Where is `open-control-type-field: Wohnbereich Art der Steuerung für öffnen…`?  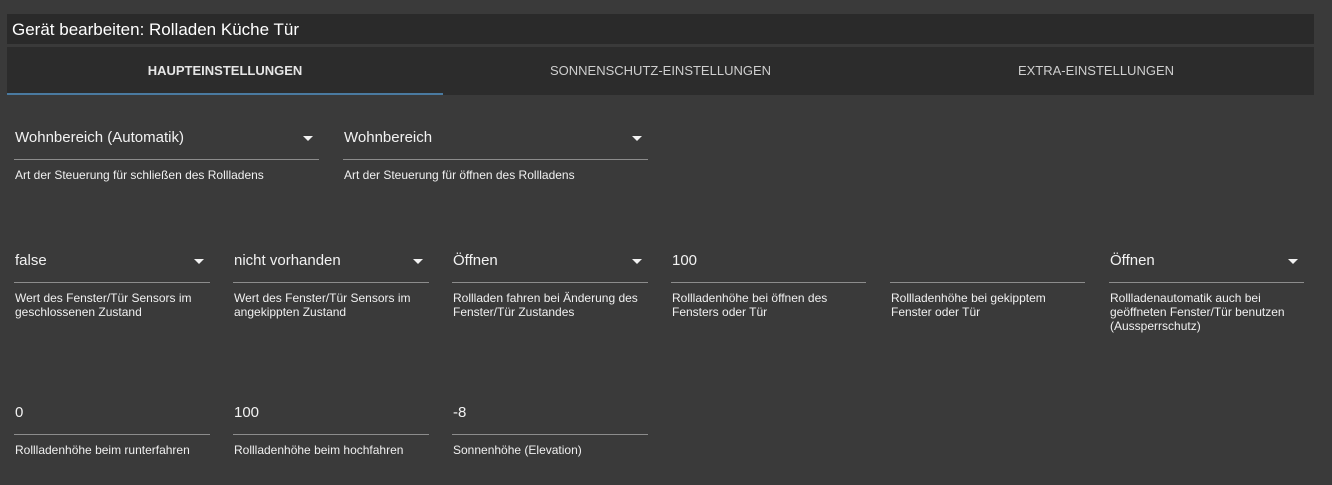
open-control-type-field: Wohnbereich Art der Steuerung für öffnen… is located at coordinates (495, 158).